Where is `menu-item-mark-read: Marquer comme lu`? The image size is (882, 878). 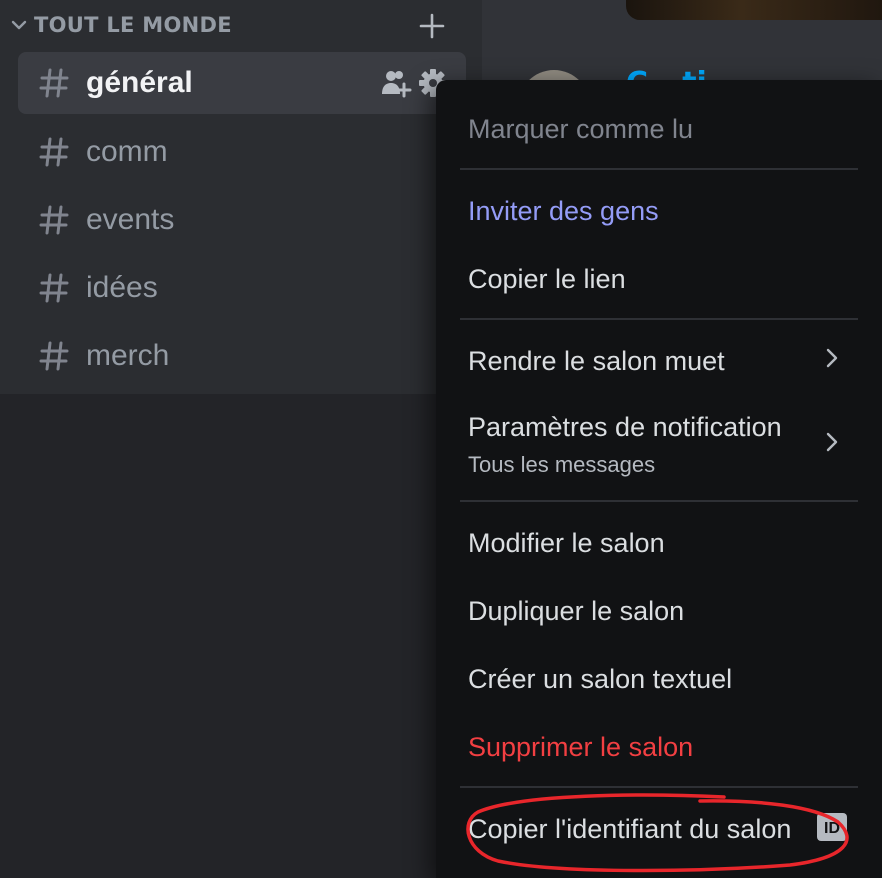 menu-item-mark-read: Marquer comme lu is located at coordinates (580, 129).